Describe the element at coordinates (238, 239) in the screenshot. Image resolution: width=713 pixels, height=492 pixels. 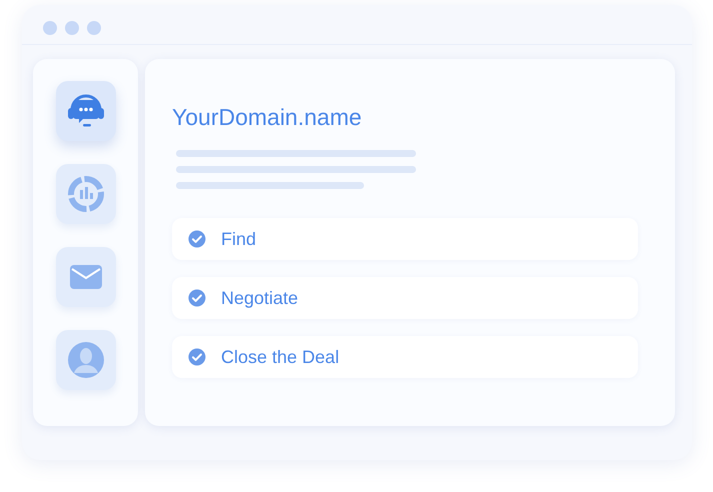
I see `checklist-label: Find` at that location.